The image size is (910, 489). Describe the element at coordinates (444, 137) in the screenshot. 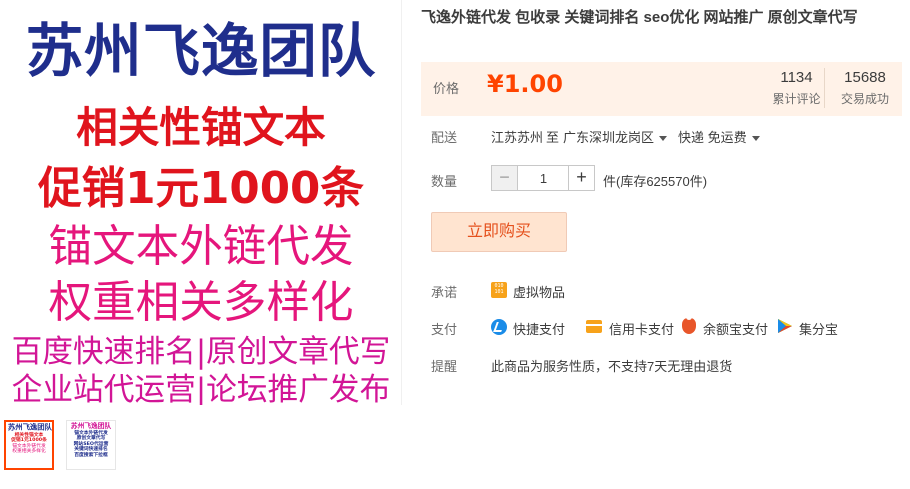

I see `shipping-label: 配送` at that location.